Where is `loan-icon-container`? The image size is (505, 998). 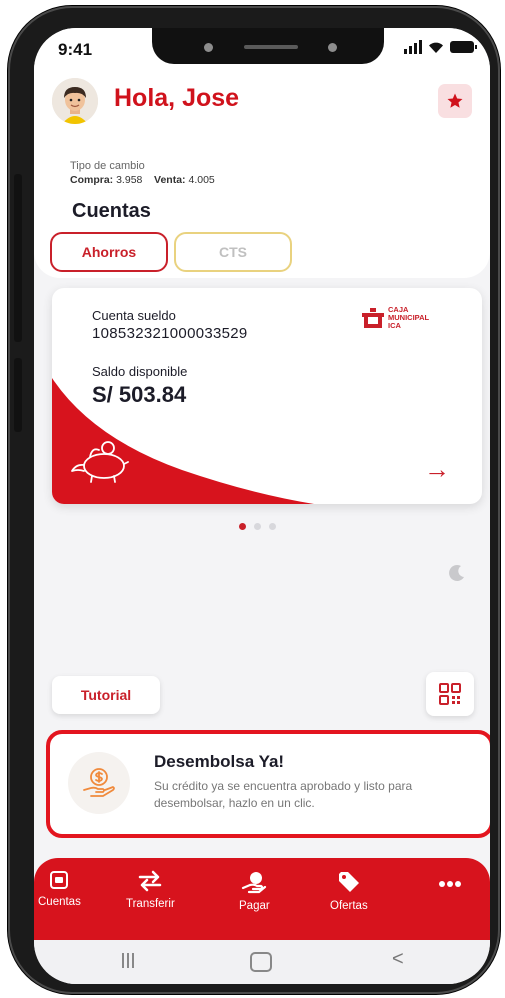 loan-icon-container is located at coordinates (99, 783).